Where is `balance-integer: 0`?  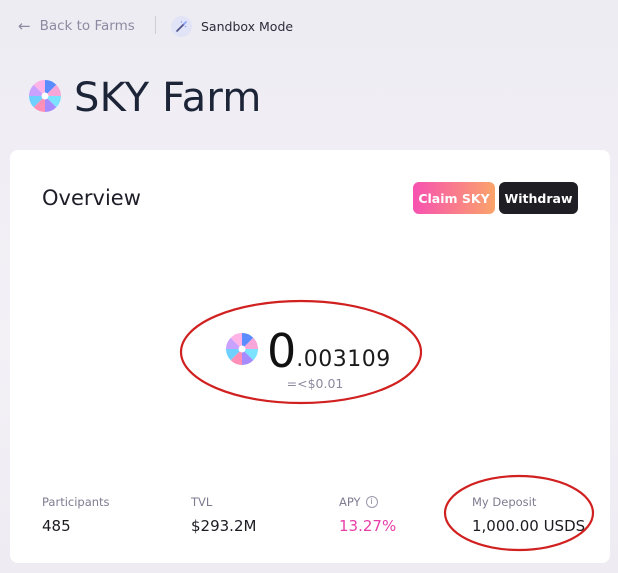 balance-integer: 0 is located at coordinates (282, 351).